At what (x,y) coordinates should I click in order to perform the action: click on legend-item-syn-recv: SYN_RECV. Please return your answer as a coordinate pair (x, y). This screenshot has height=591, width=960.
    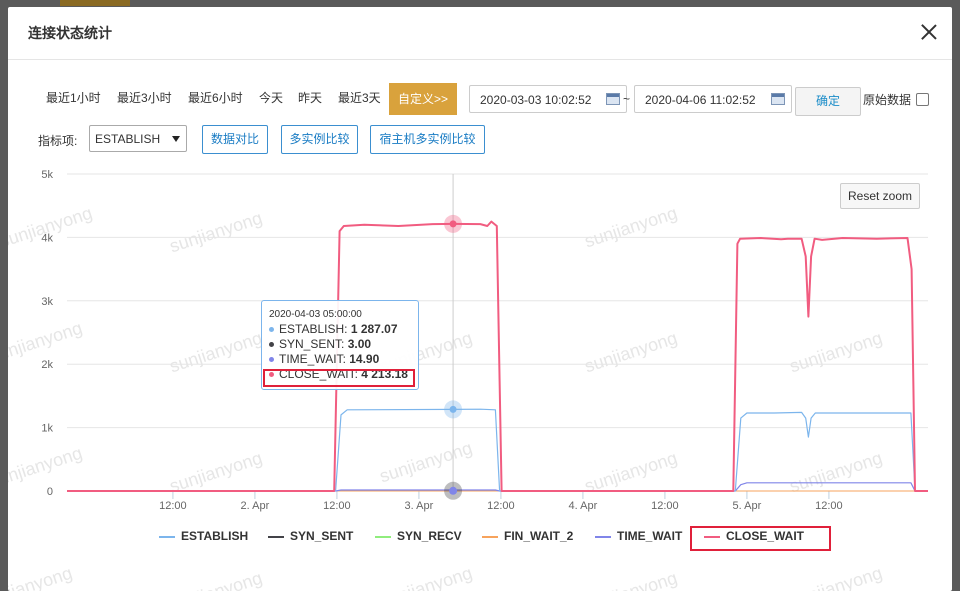
    Looking at the image, I should click on (418, 537).